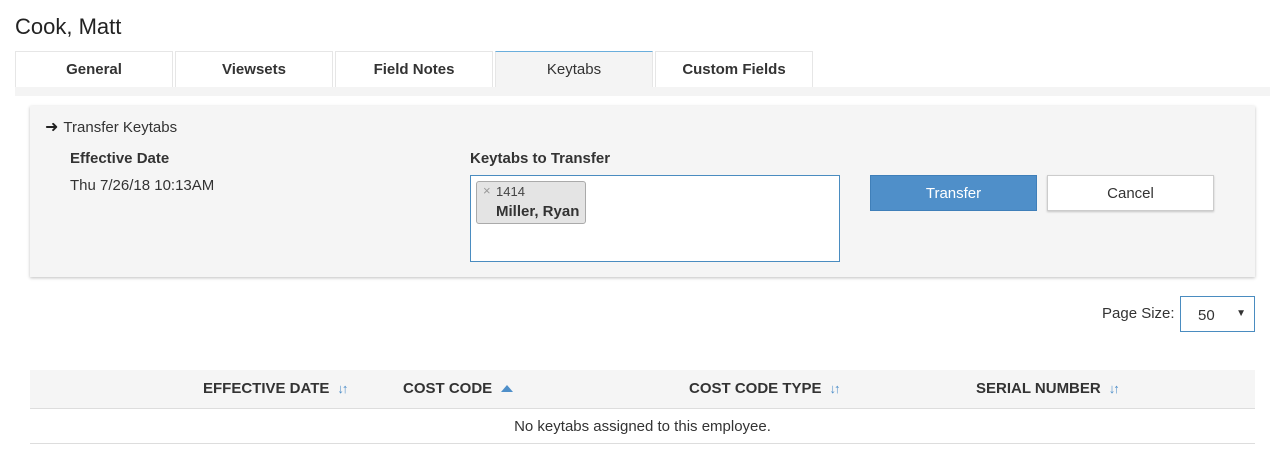 This screenshot has width=1285, height=472. I want to click on column-header-serial-number: SERIAL NUMBER ↓↑, so click(1048, 388).